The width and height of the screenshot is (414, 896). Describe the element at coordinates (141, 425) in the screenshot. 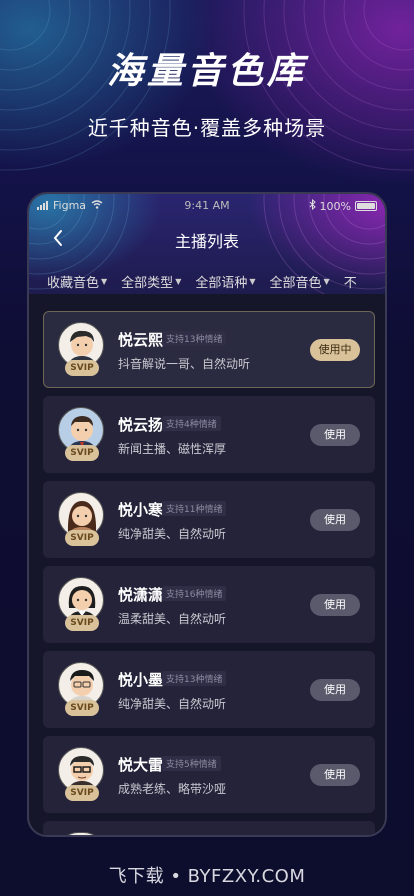

I see `voice-name: 悦云扬` at that location.